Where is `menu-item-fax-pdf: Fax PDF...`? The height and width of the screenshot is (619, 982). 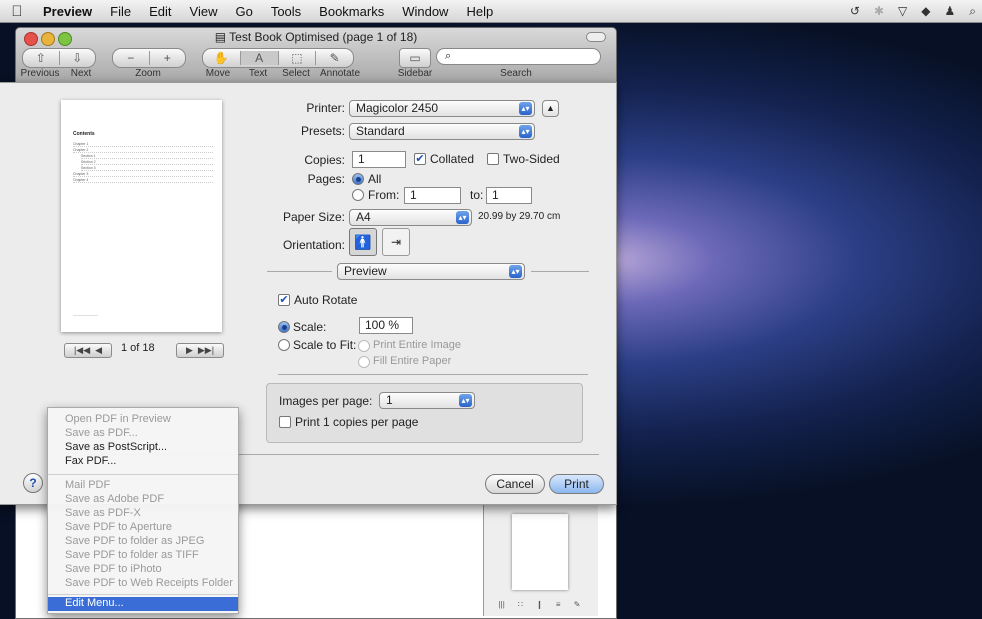 menu-item-fax-pdf: Fax PDF... is located at coordinates (143, 462).